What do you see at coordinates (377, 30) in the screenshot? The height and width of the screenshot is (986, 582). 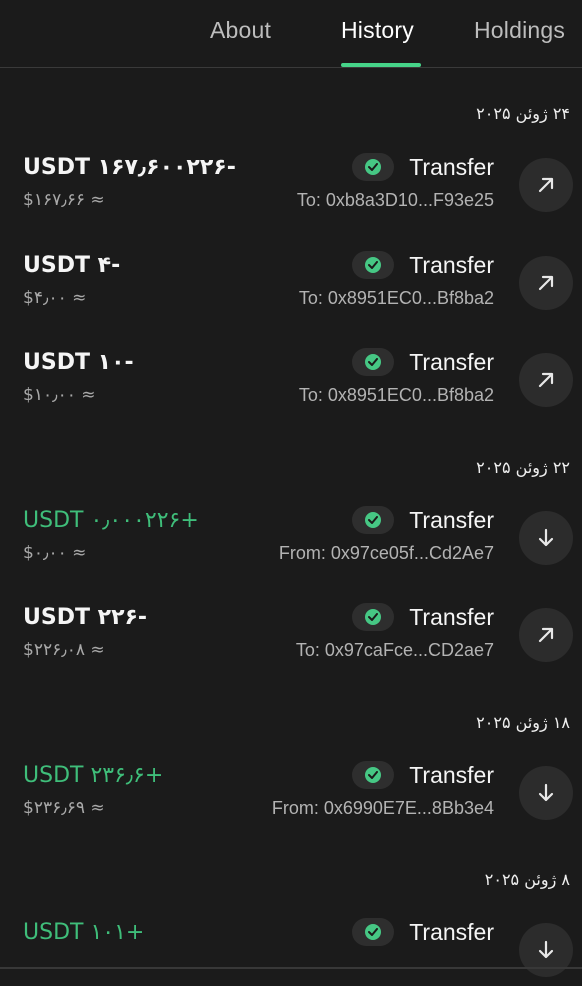 I see `tab-history: History` at bounding box center [377, 30].